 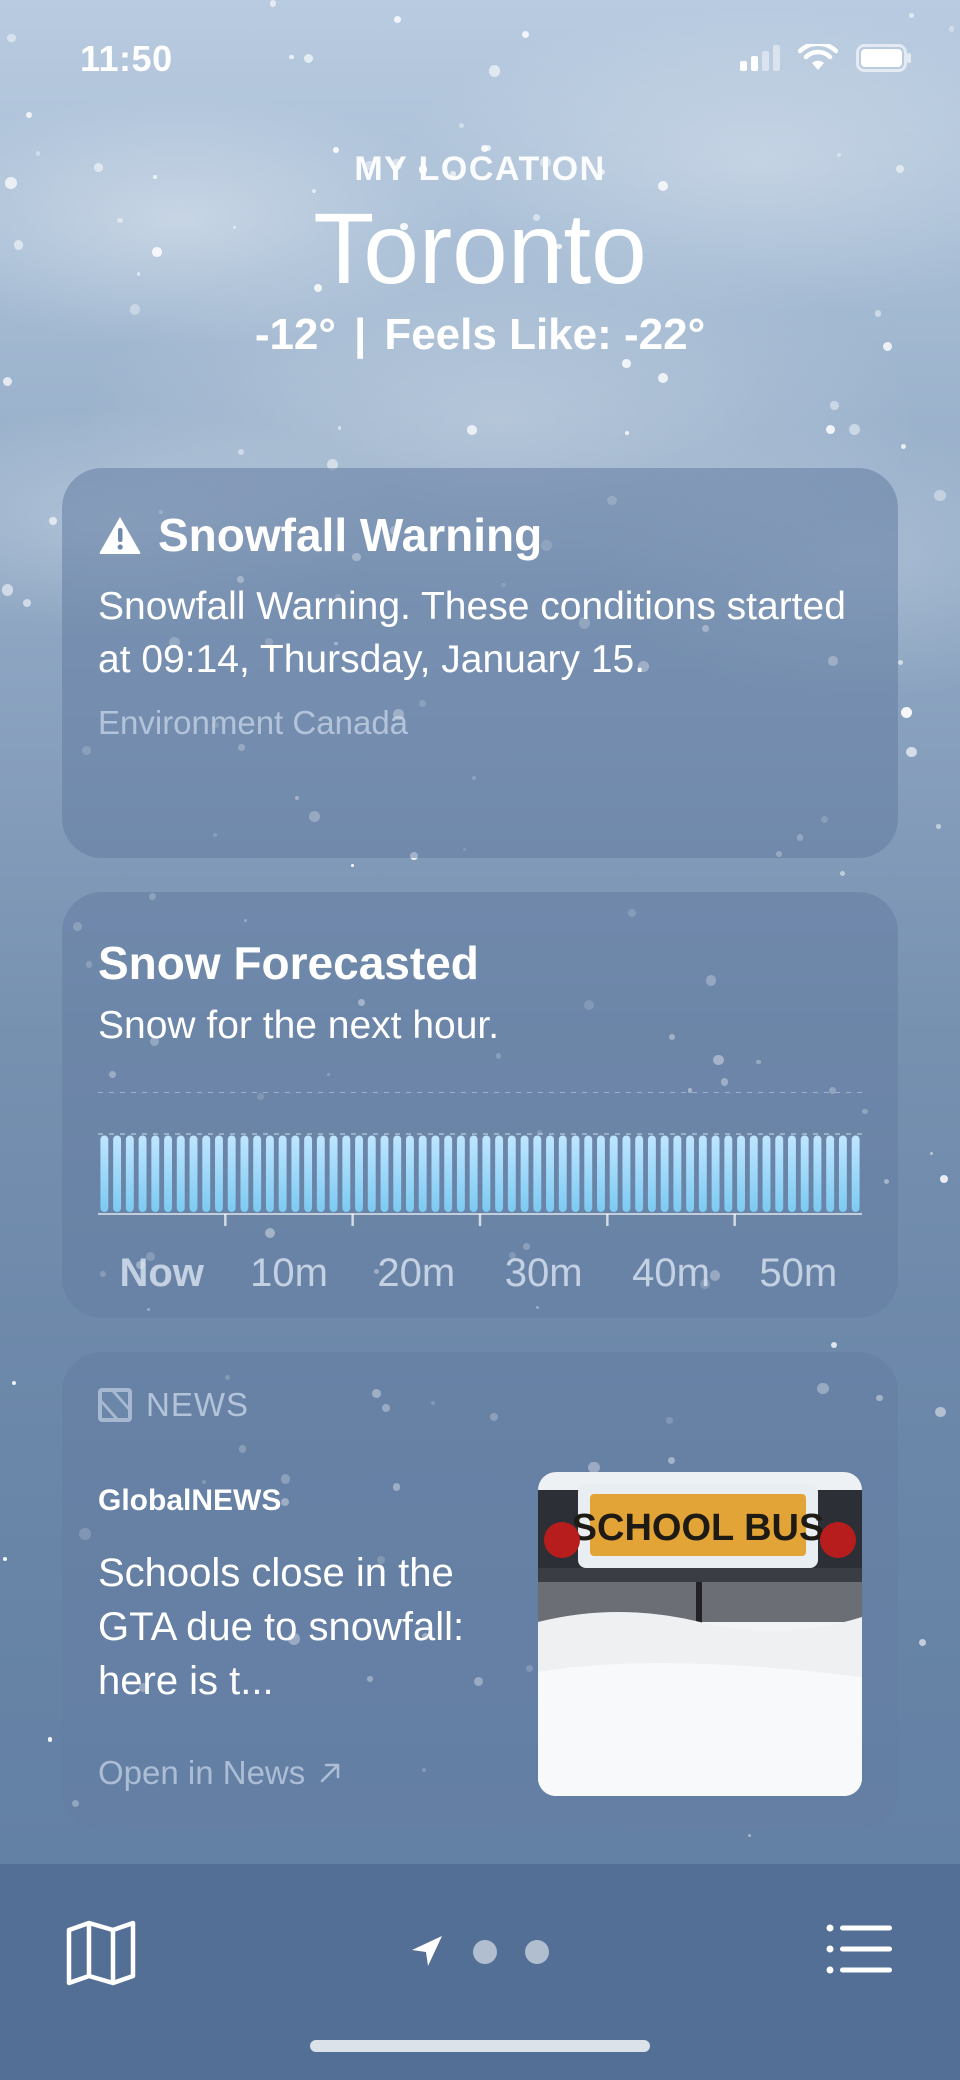 I want to click on warning-title: Snowfall Warning, so click(x=350, y=535).